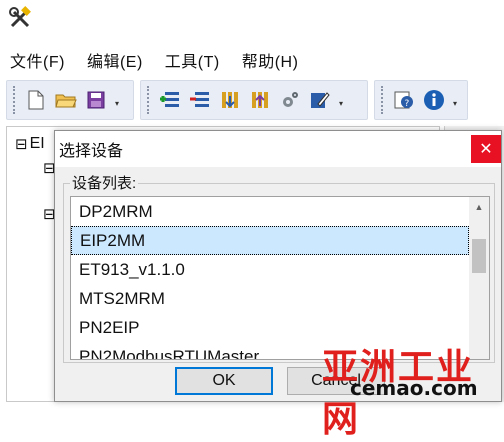  I want to click on download-icon, so click(230, 100).